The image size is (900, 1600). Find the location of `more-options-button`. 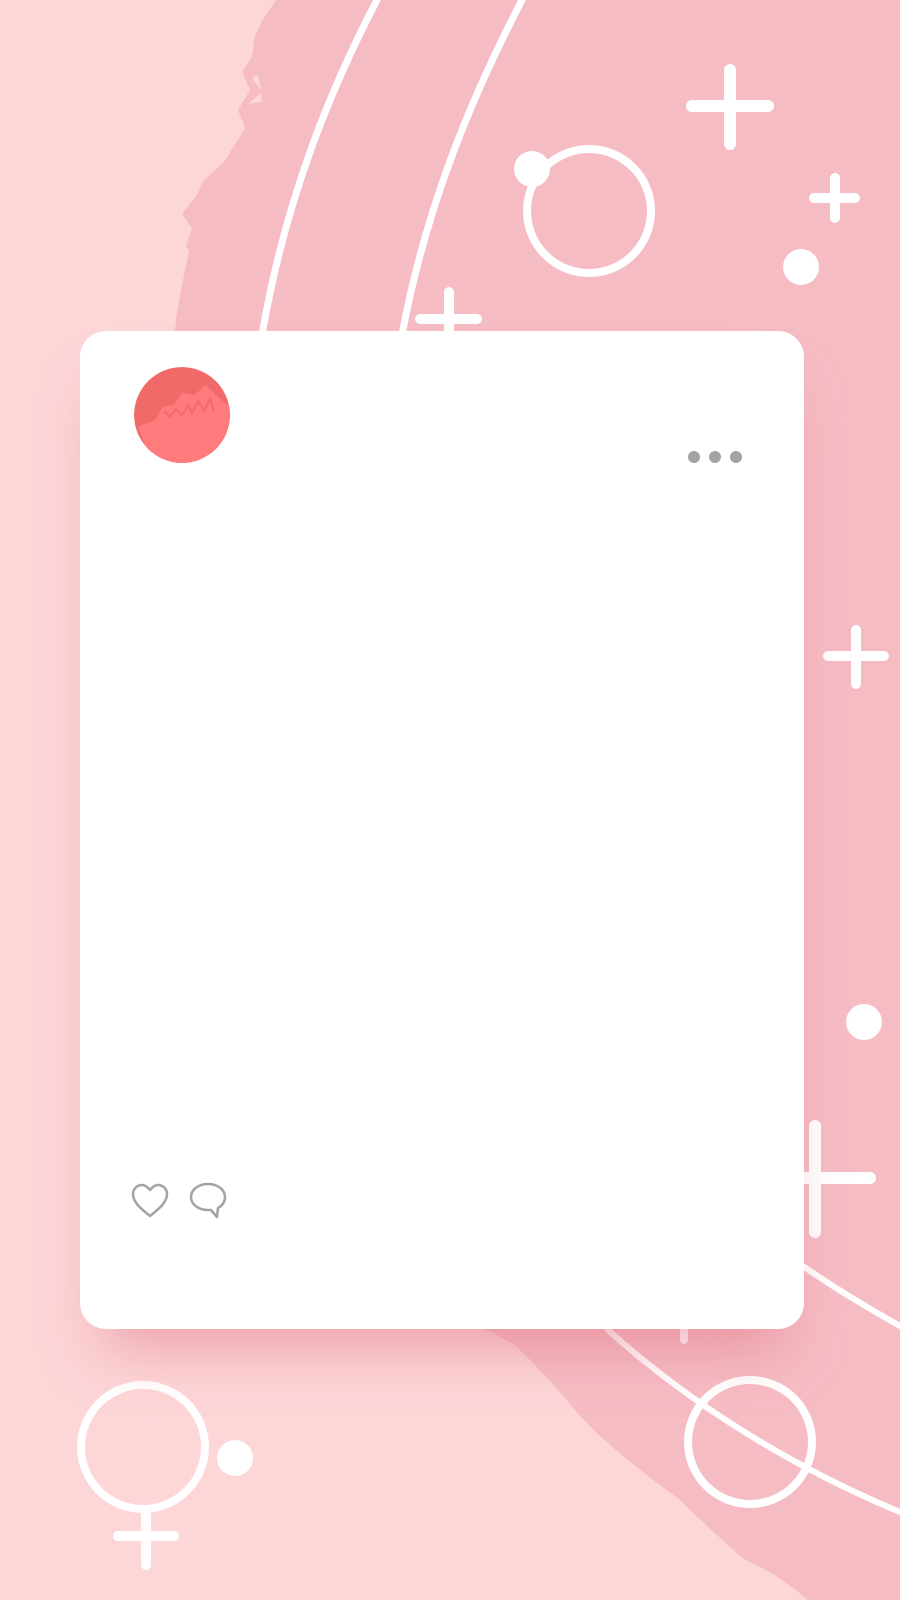

more-options-button is located at coordinates (715, 457).